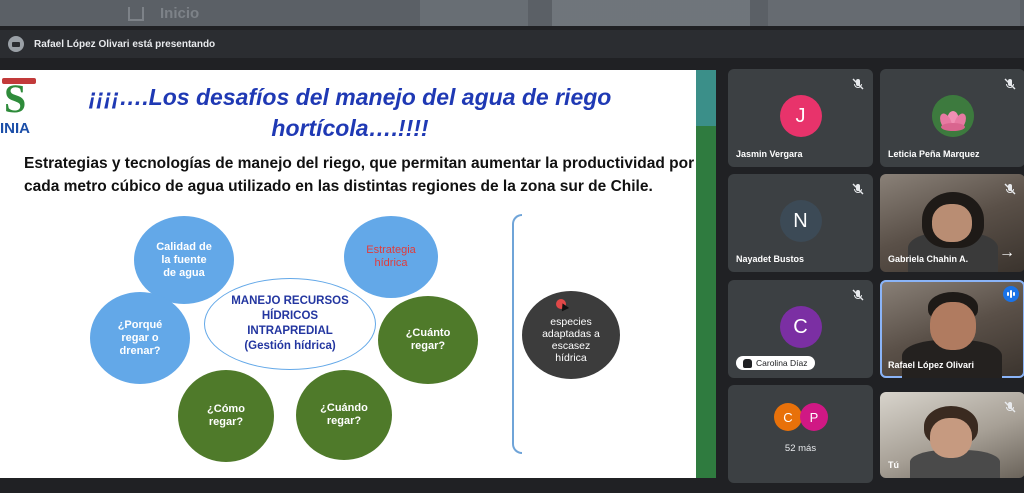 This screenshot has height=493, width=1024. I want to click on participant-name: Tú, so click(893, 465).